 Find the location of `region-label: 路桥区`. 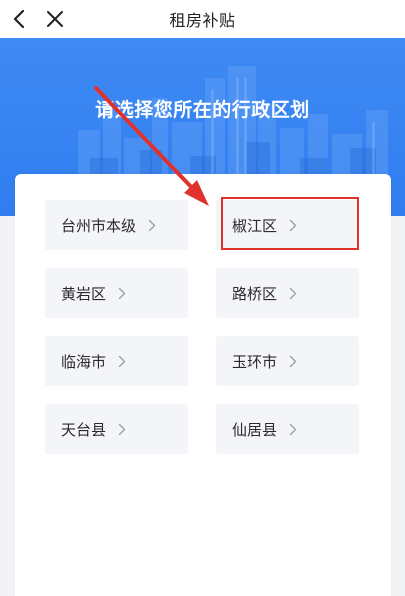

region-label: 路桥区 is located at coordinates (255, 293).